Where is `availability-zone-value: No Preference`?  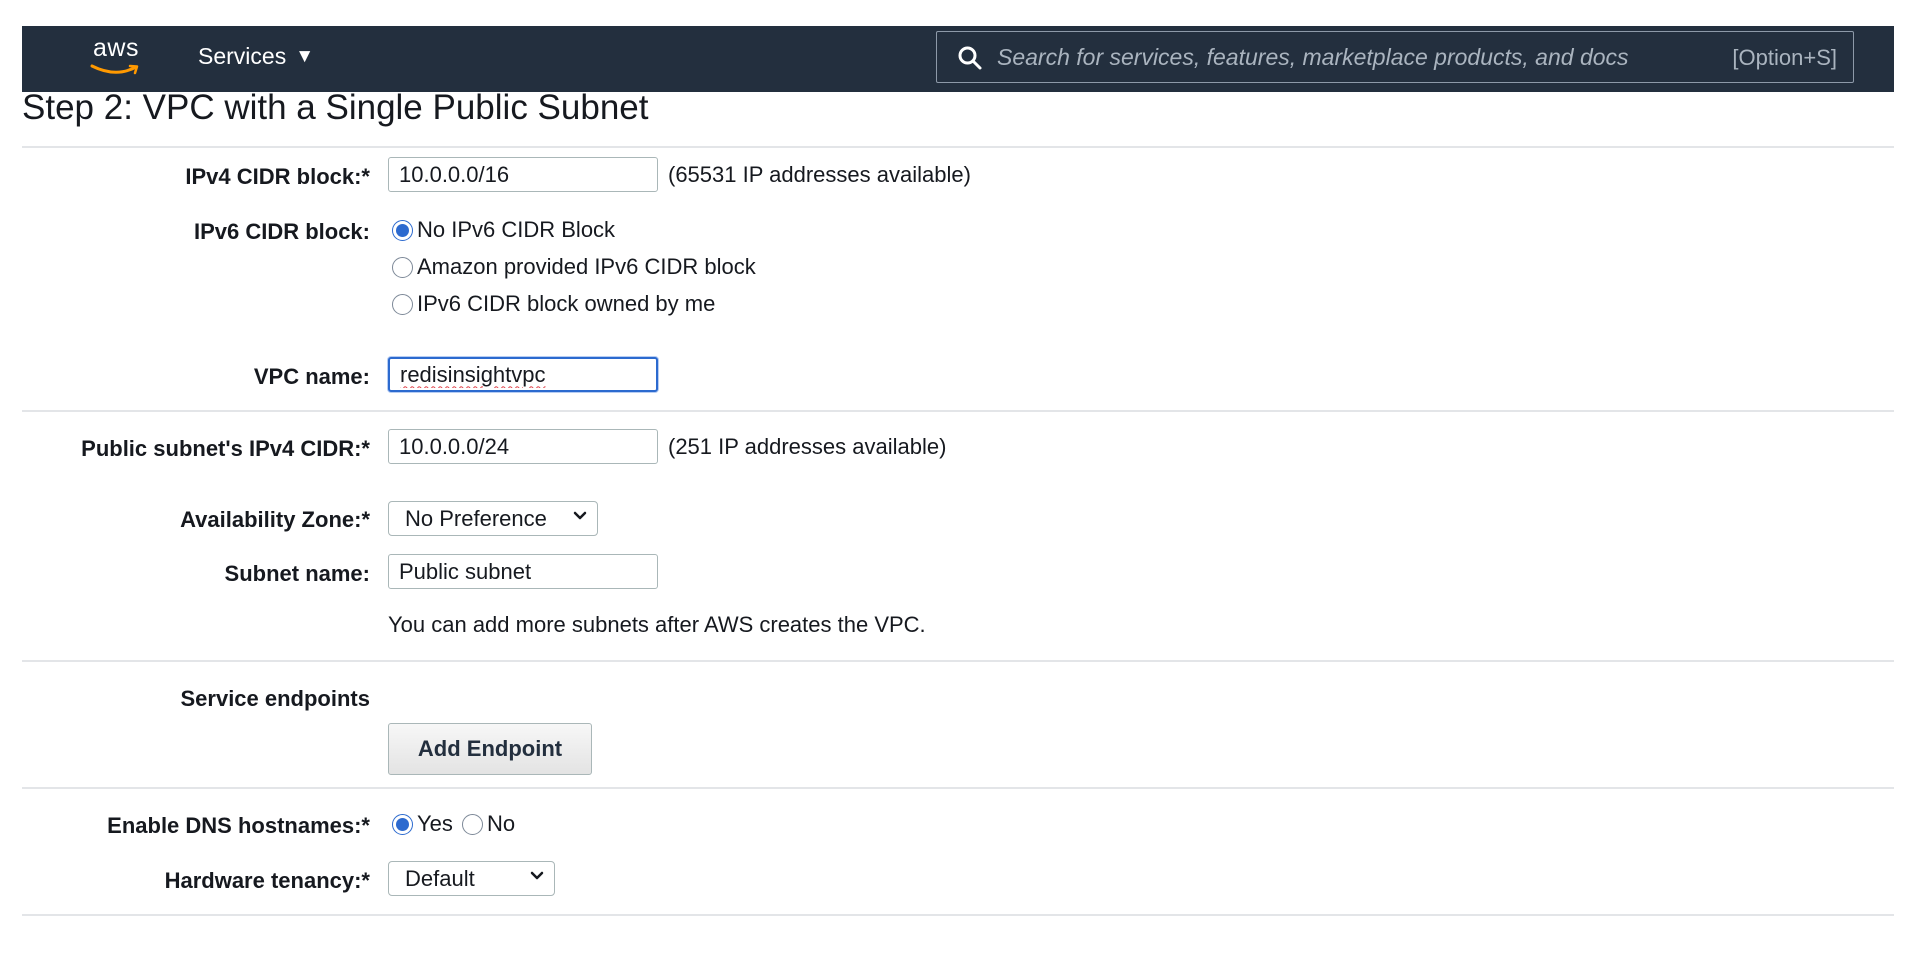
availability-zone-value: No Preference is located at coordinates (476, 518).